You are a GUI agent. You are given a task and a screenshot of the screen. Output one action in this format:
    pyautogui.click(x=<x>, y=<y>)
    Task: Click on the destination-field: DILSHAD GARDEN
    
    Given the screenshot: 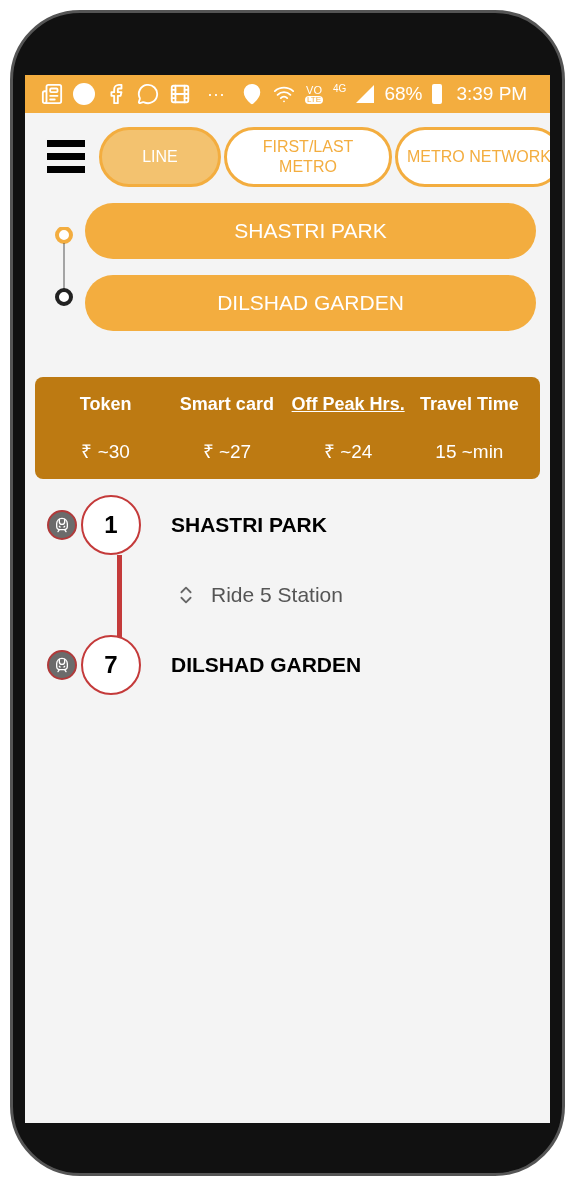 What is the action you would take?
    pyautogui.click(x=310, y=303)
    